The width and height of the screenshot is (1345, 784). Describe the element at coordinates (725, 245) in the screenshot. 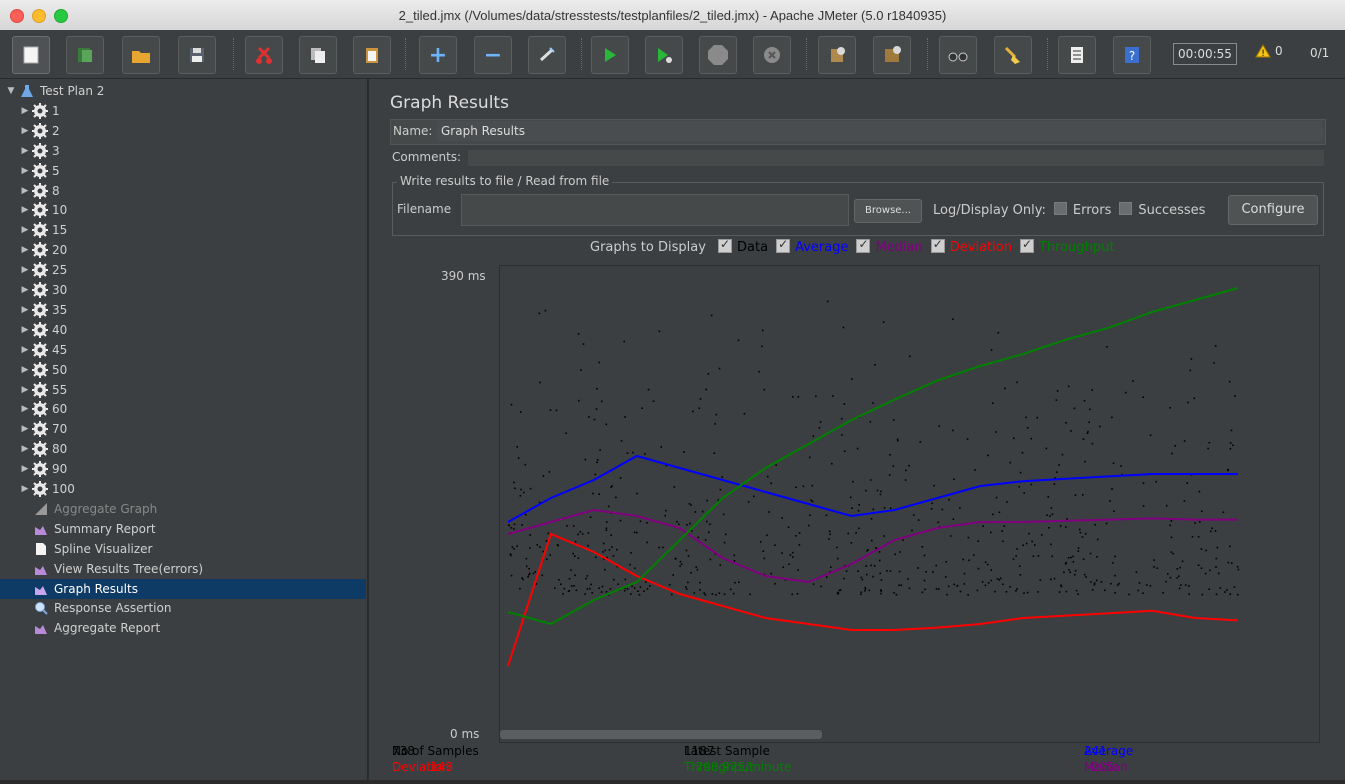

I see `toggle-data-checkbox` at that location.